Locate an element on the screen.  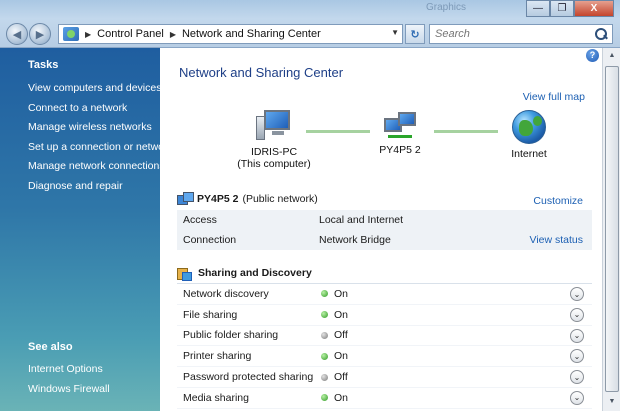
task-connect-network: Connect to a network is located at coordinates (94, 109).